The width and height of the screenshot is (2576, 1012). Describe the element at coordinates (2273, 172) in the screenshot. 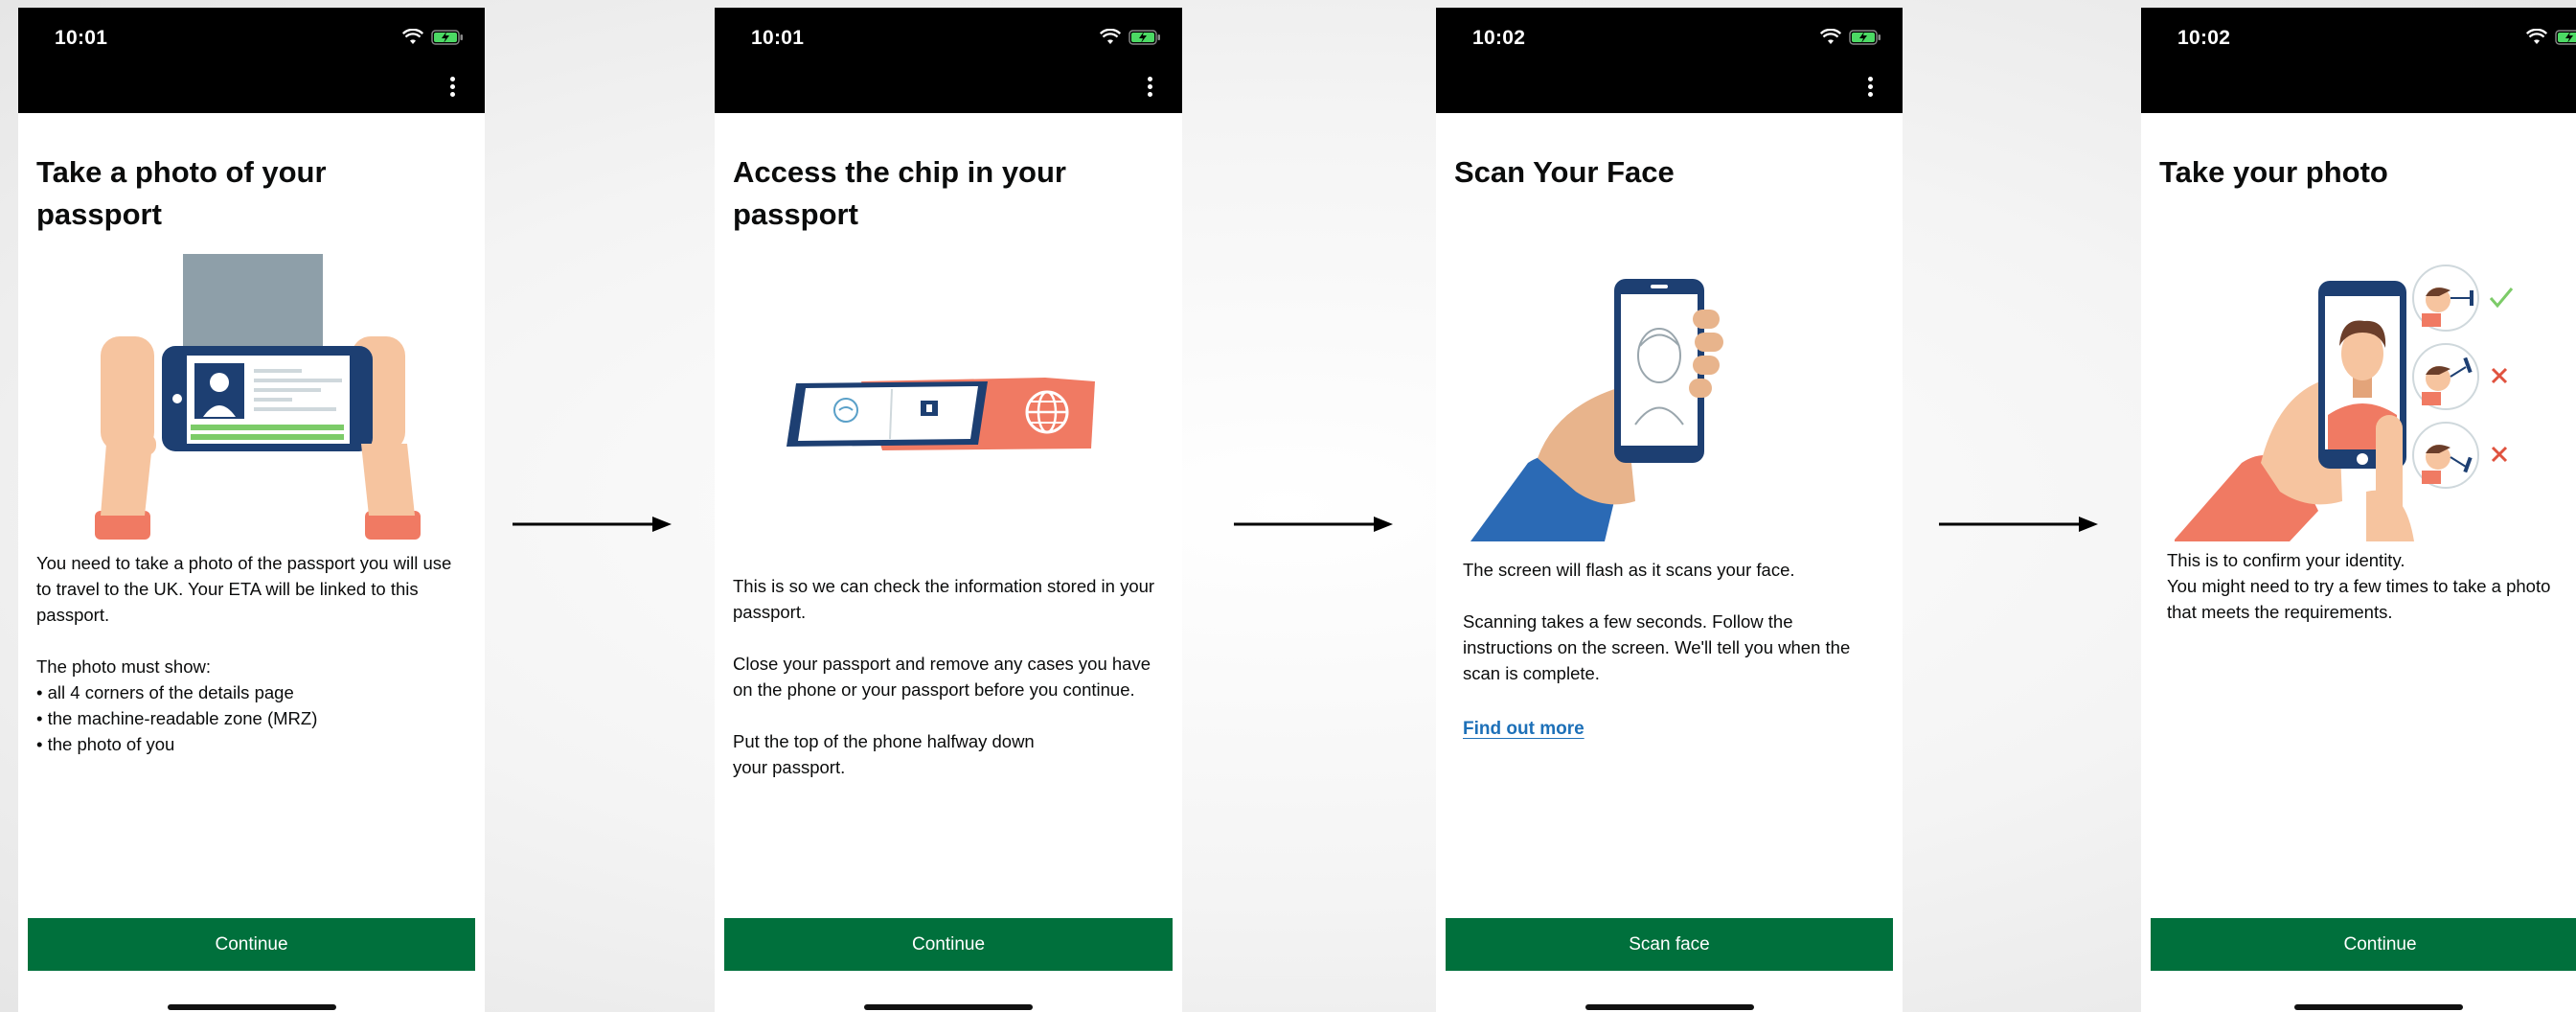

I see `page-title: Take your photo` at that location.